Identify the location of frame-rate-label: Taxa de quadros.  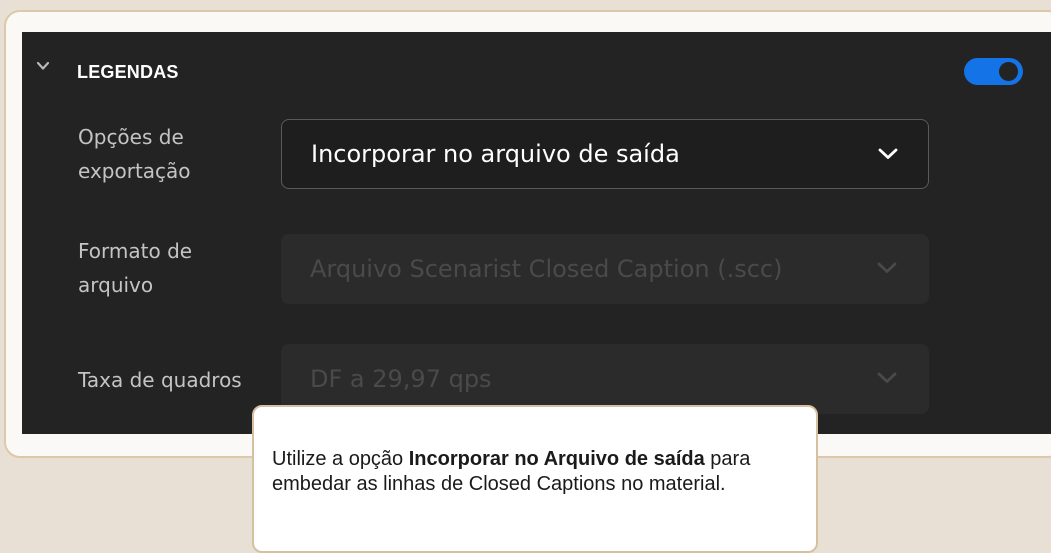
(160, 380).